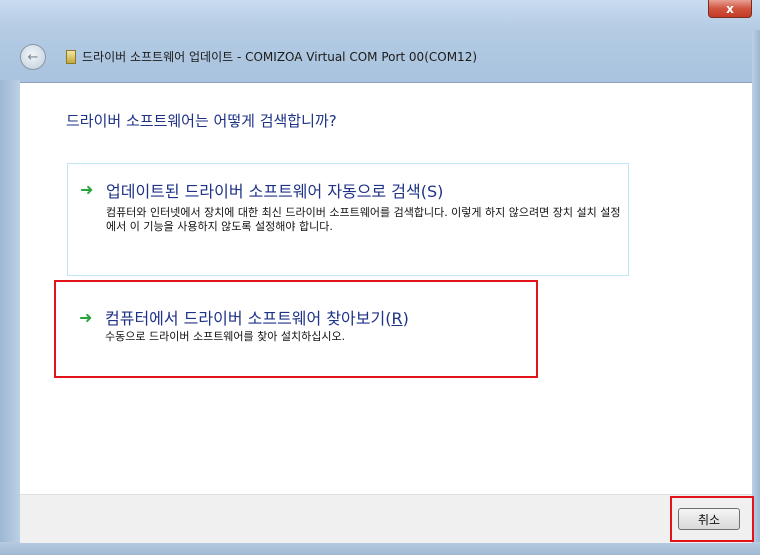 The width and height of the screenshot is (760, 555). I want to click on device-icon, so click(71, 57).